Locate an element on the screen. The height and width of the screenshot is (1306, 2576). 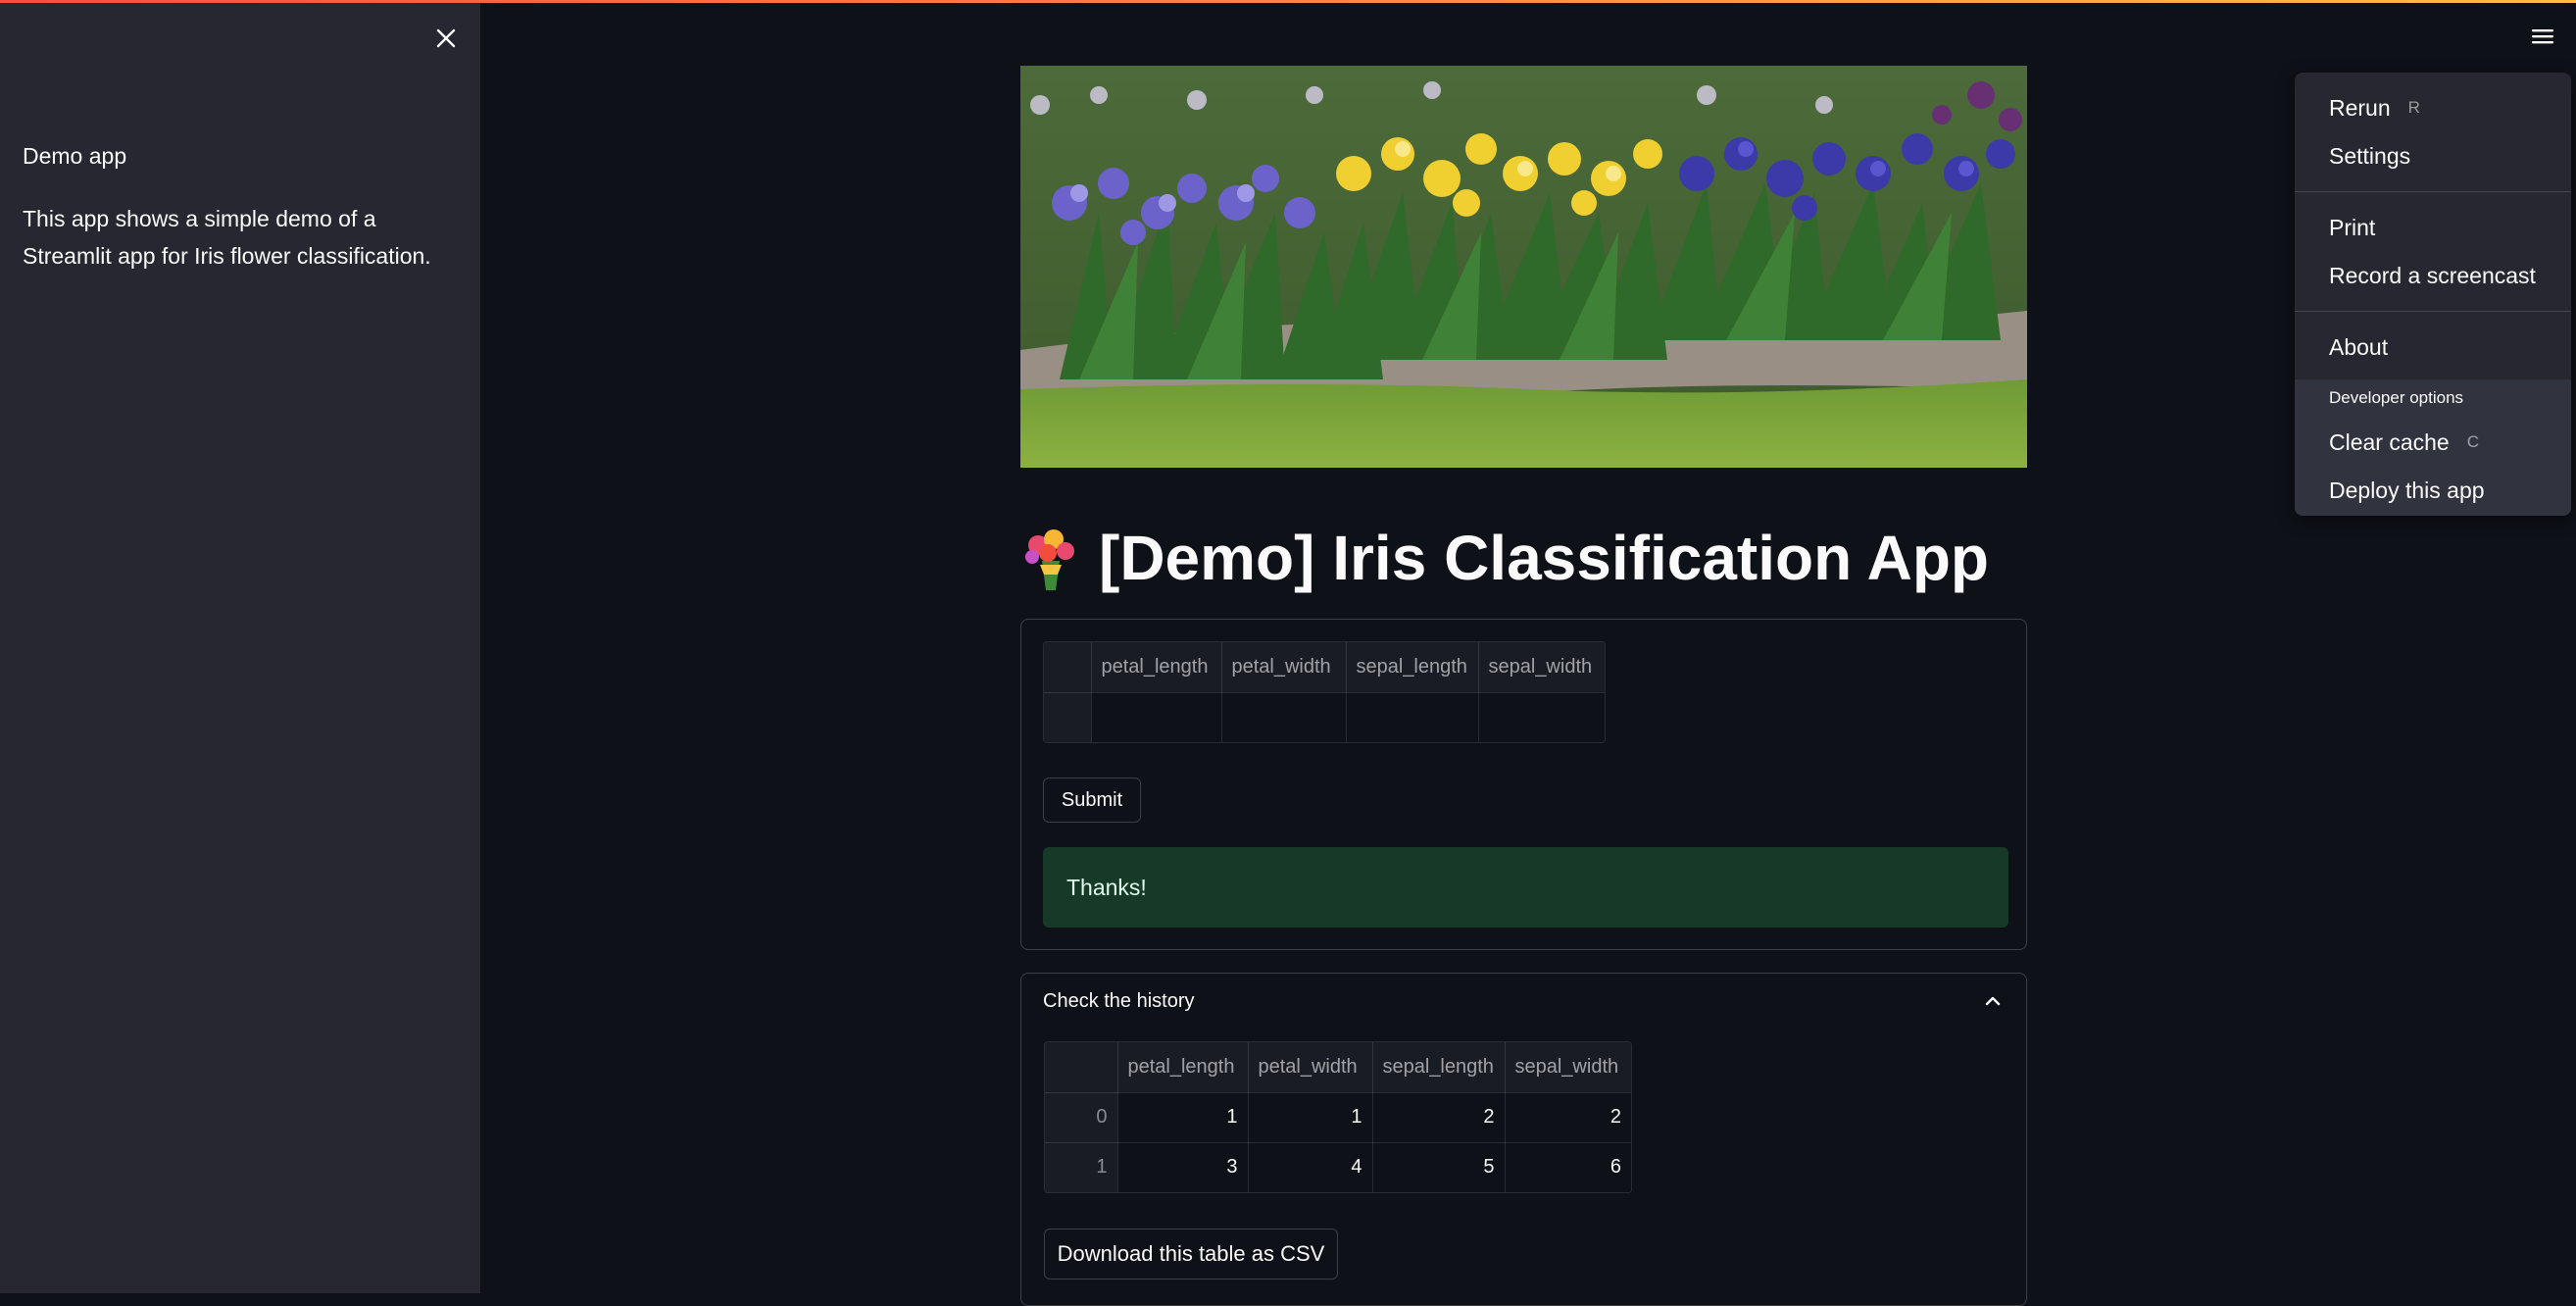
page-title: [Demo] Iris Classification App is located at coordinates (1503, 558).